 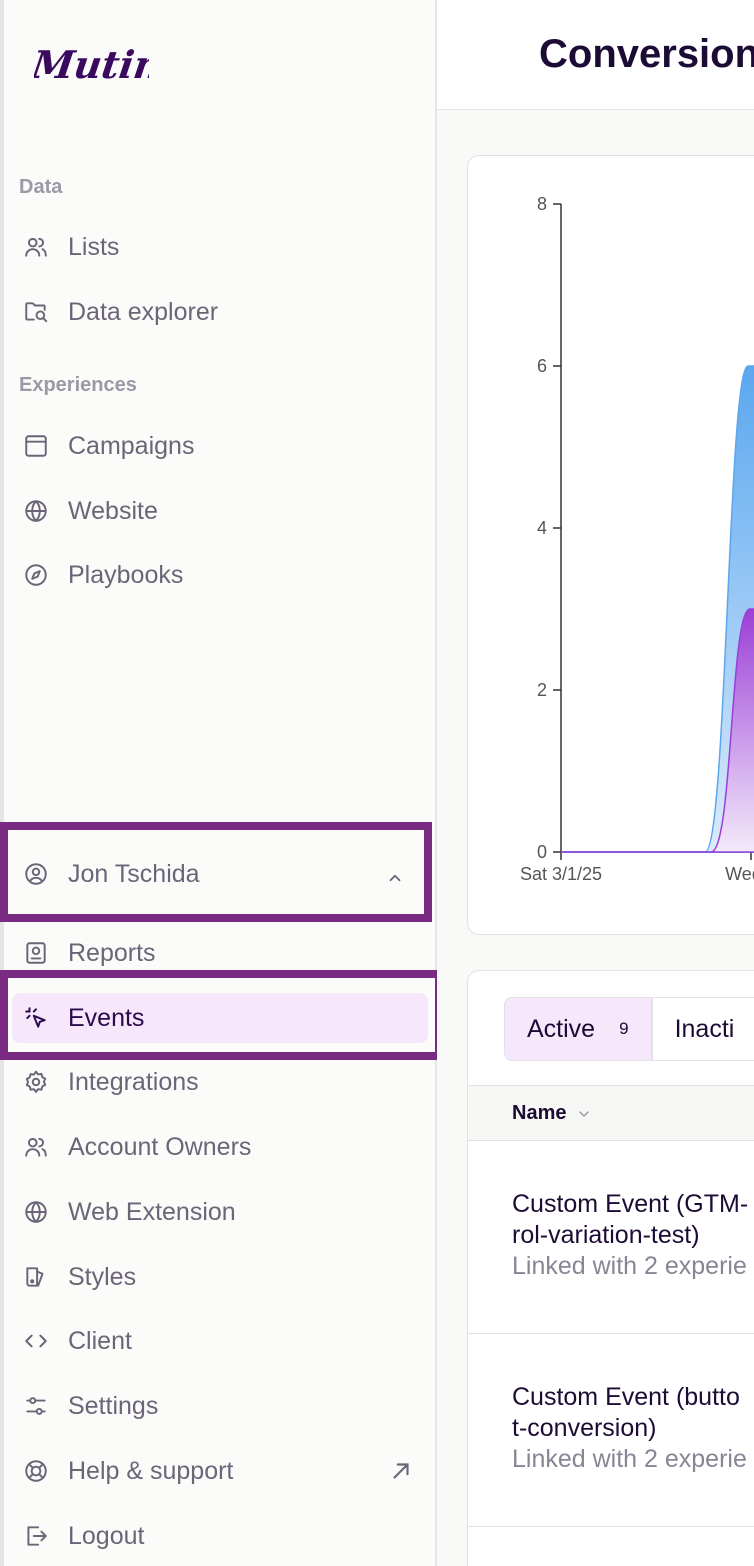 I want to click on logout-icon, so click(x=36, y=1536).